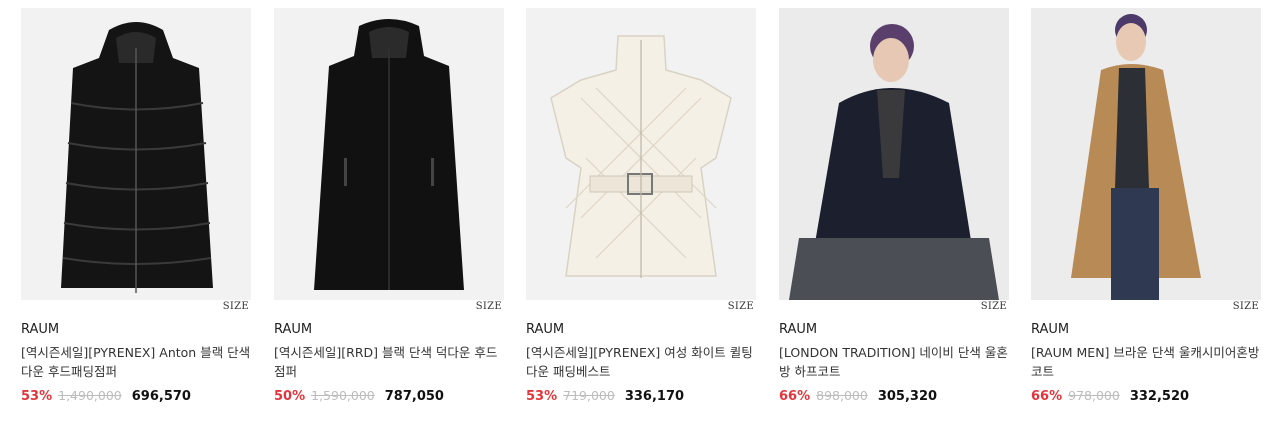 The width and height of the screenshot is (1271, 427). I want to click on sale-price: 787,050, so click(414, 396).